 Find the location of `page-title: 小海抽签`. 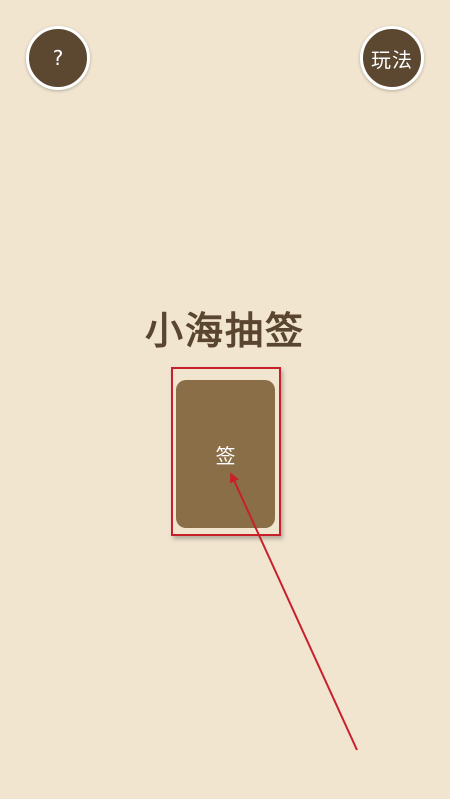

page-title: 小海抽签 is located at coordinates (224, 331).